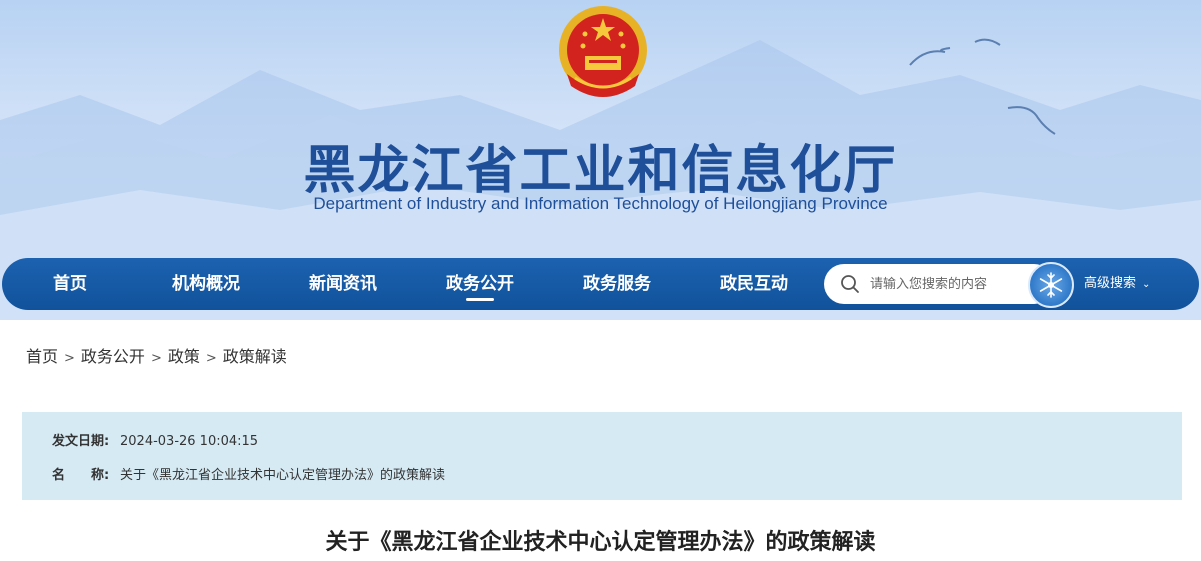 The height and width of the screenshot is (561, 1201). I want to click on search-input, so click(945, 284).